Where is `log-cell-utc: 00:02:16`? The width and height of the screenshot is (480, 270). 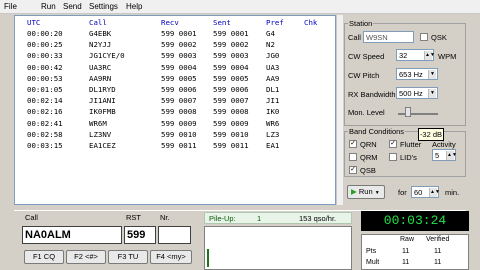 log-cell-utc: 00:02:16 is located at coordinates (45, 112).